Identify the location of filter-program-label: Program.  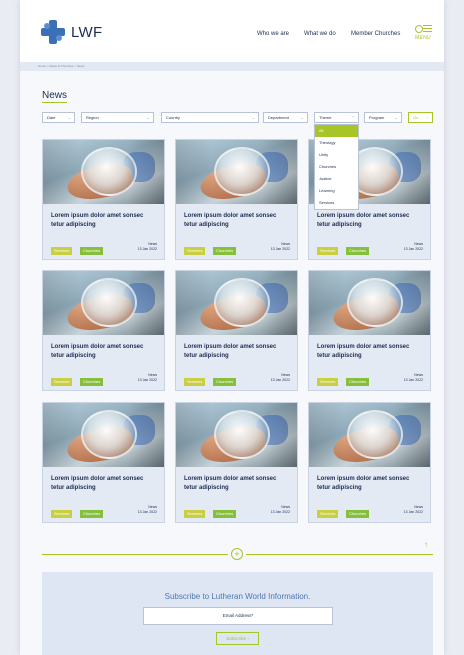
(377, 117).